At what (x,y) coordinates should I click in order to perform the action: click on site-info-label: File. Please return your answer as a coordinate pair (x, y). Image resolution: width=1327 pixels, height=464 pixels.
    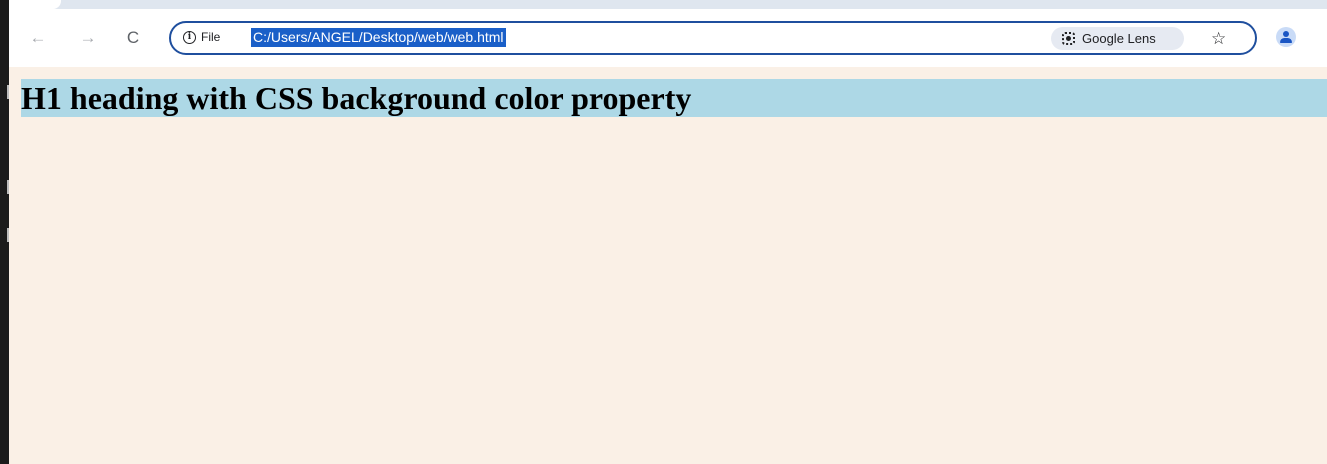
    Looking at the image, I should click on (211, 37).